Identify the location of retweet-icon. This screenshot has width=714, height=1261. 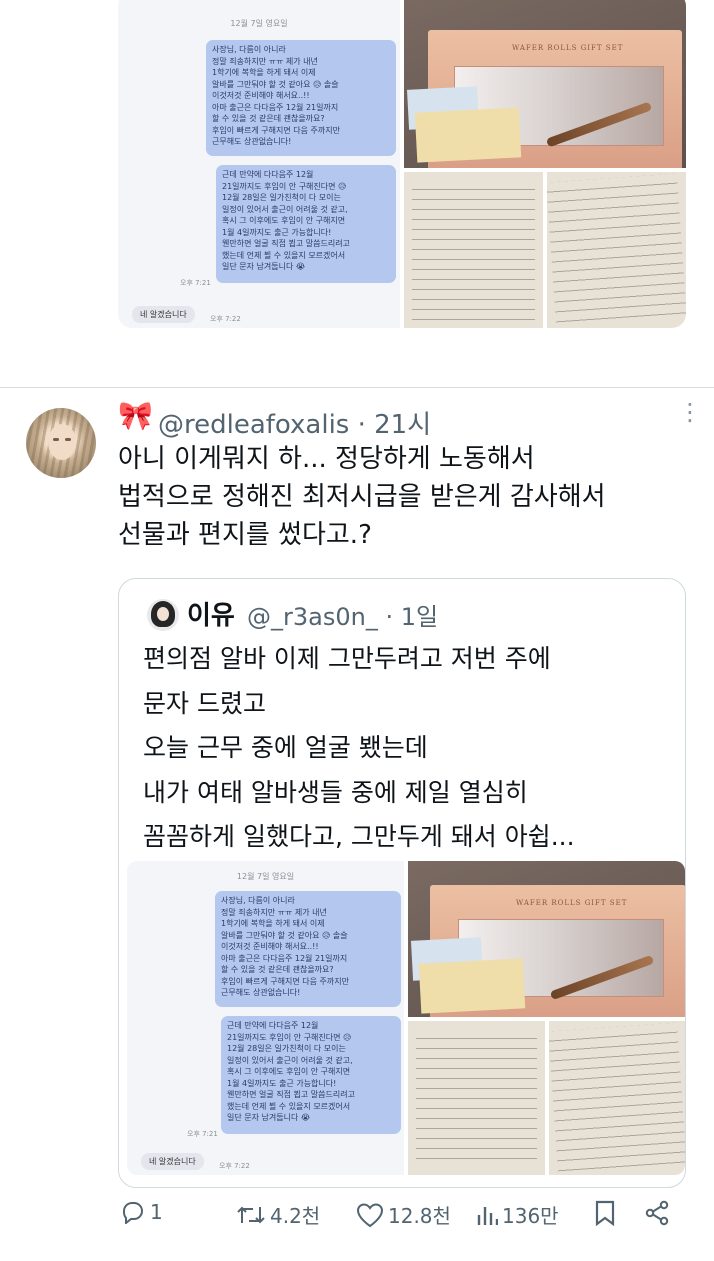
(251, 1214).